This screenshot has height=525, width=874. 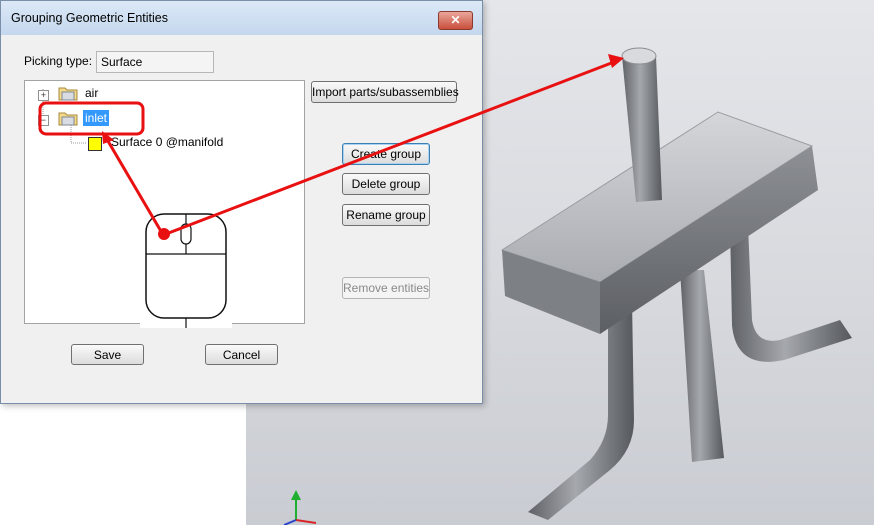 What do you see at coordinates (386, 184) in the screenshot?
I see `delete-group-button: Delete group` at bounding box center [386, 184].